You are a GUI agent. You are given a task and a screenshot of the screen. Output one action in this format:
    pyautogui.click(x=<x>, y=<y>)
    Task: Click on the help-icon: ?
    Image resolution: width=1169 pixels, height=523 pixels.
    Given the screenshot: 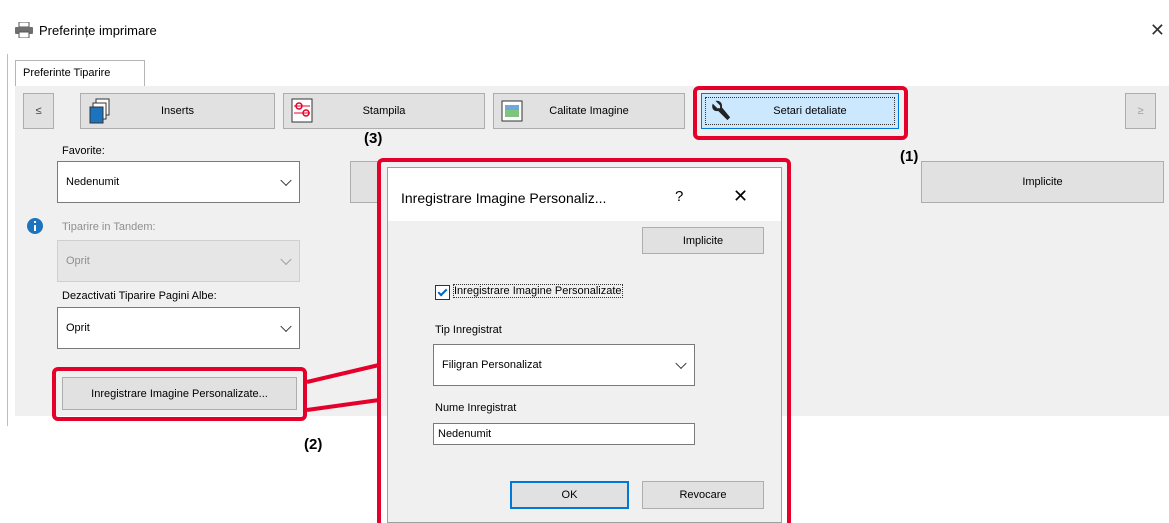 What is the action you would take?
    pyautogui.click(x=679, y=196)
    